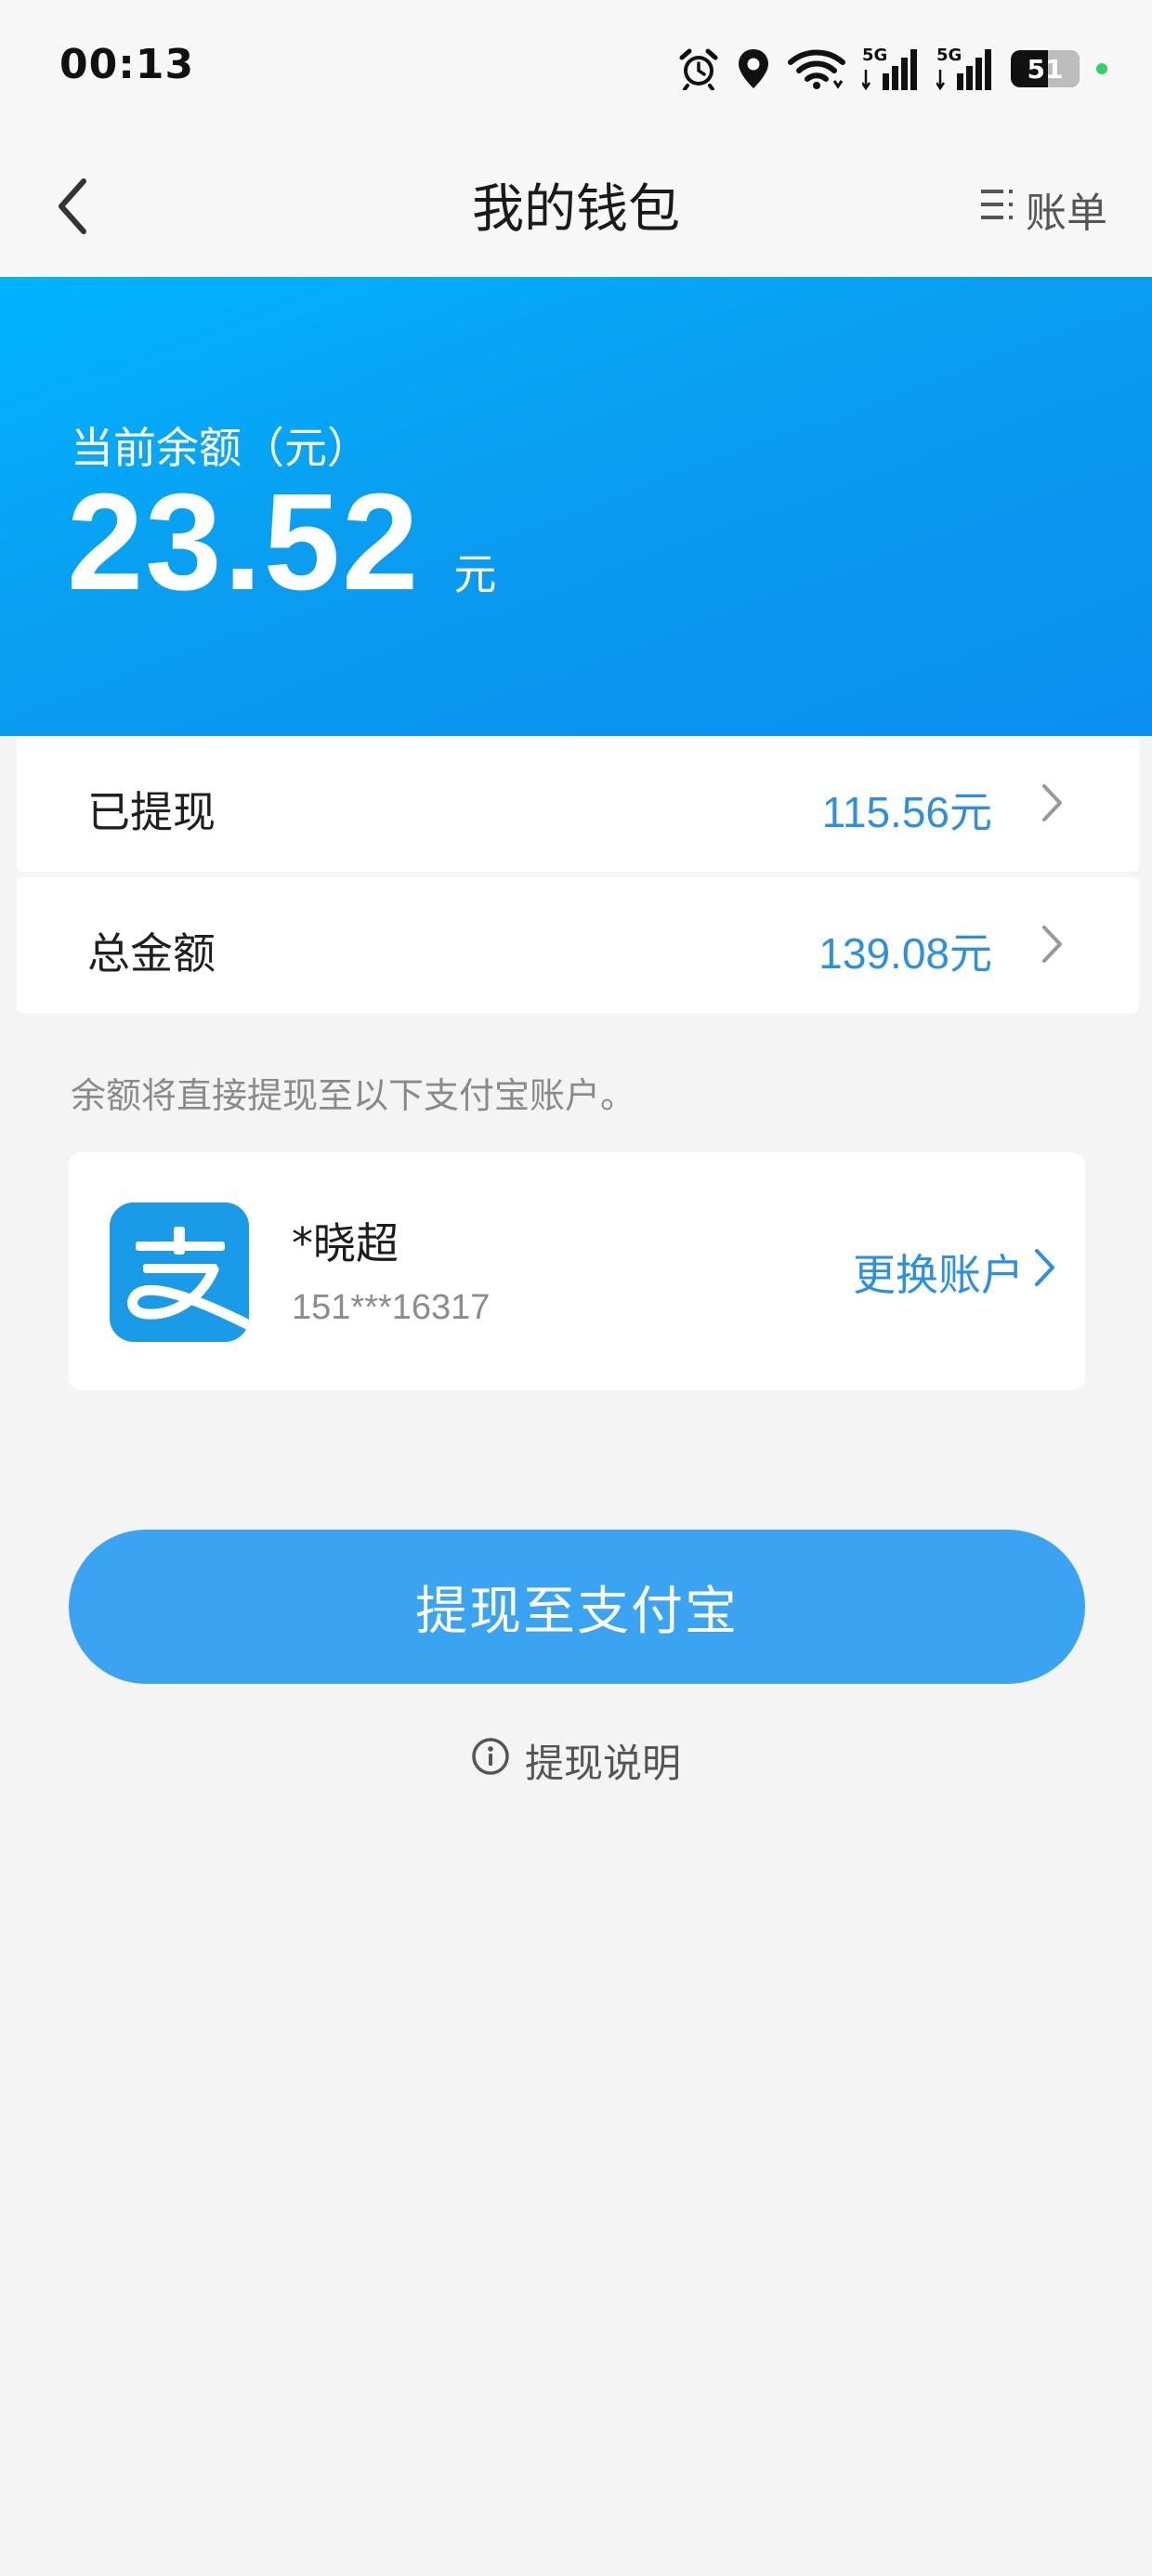 The image size is (1152, 2576). I want to click on withdraw-notice: 余额将直接提现至以下支付宝账户。, so click(353, 1095).